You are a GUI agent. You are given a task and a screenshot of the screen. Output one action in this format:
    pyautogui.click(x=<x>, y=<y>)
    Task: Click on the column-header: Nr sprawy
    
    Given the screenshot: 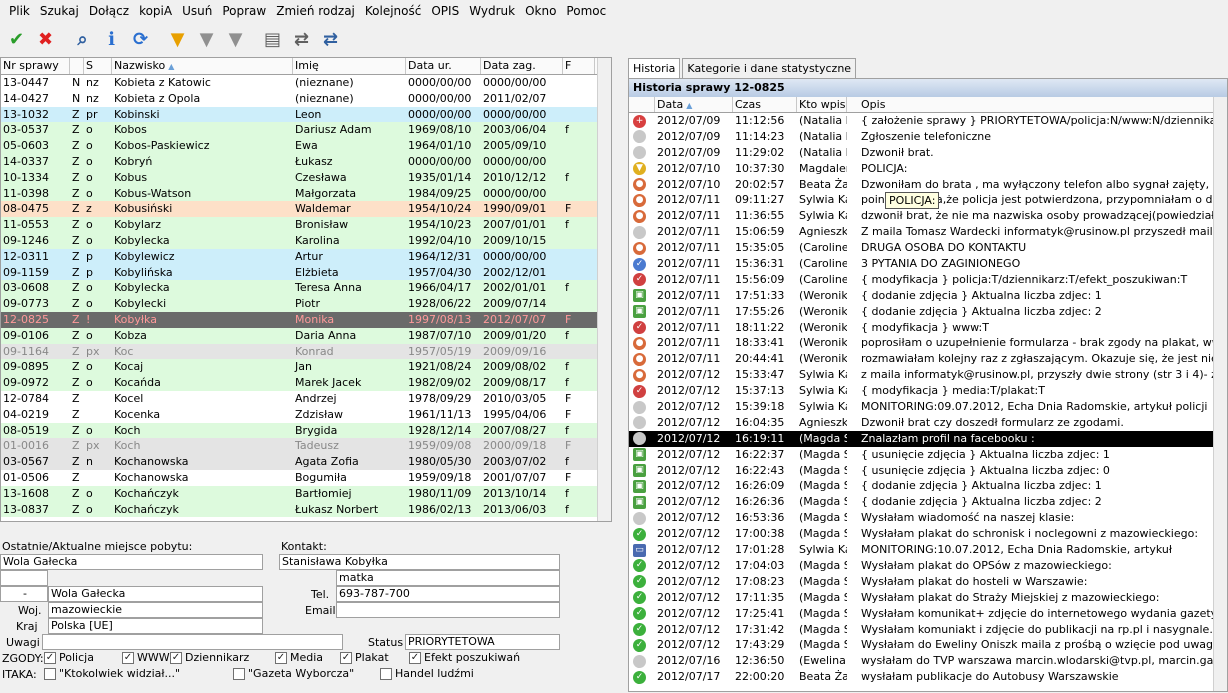 What is the action you would take?
    pyautogui.click(x=35, y=66)
    